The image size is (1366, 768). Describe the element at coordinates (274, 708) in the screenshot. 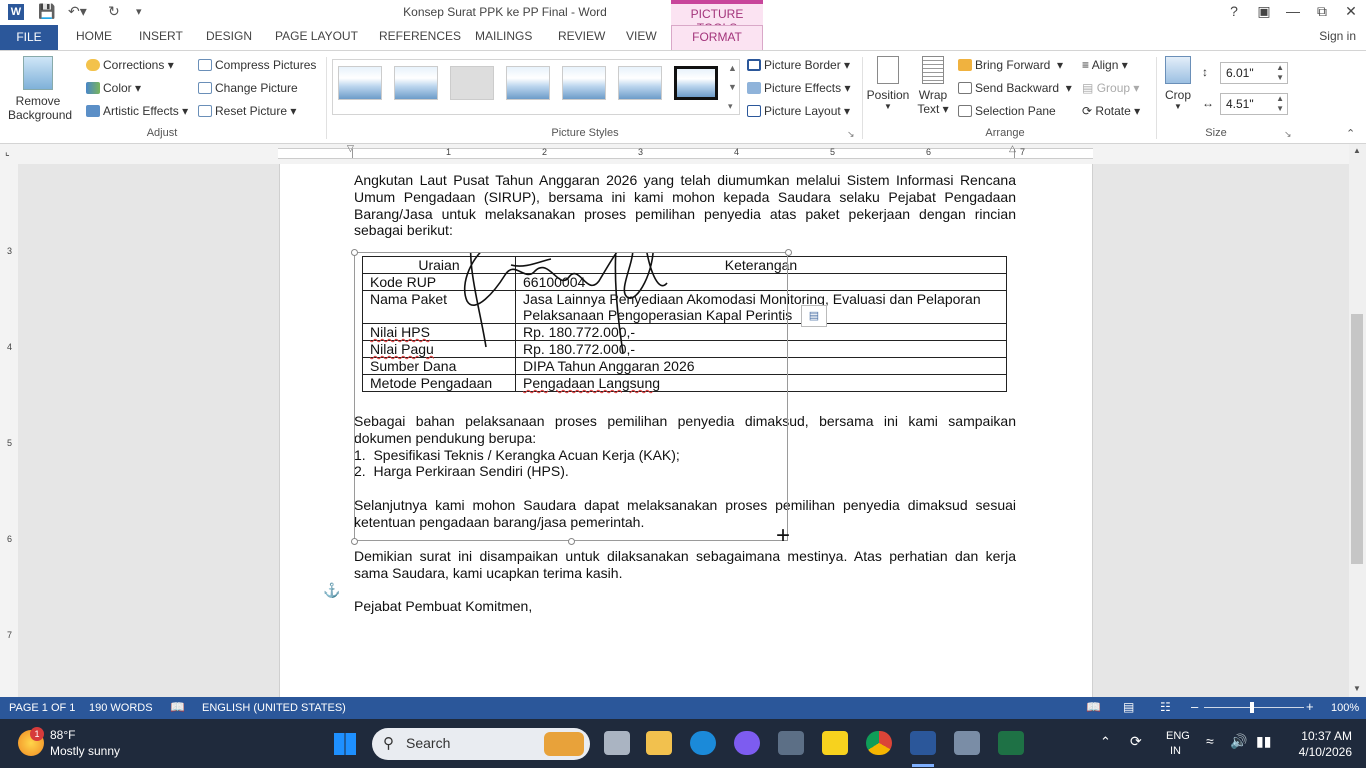

I see `language-indicator: ENGLISH (UNITED STATES)` at that location.